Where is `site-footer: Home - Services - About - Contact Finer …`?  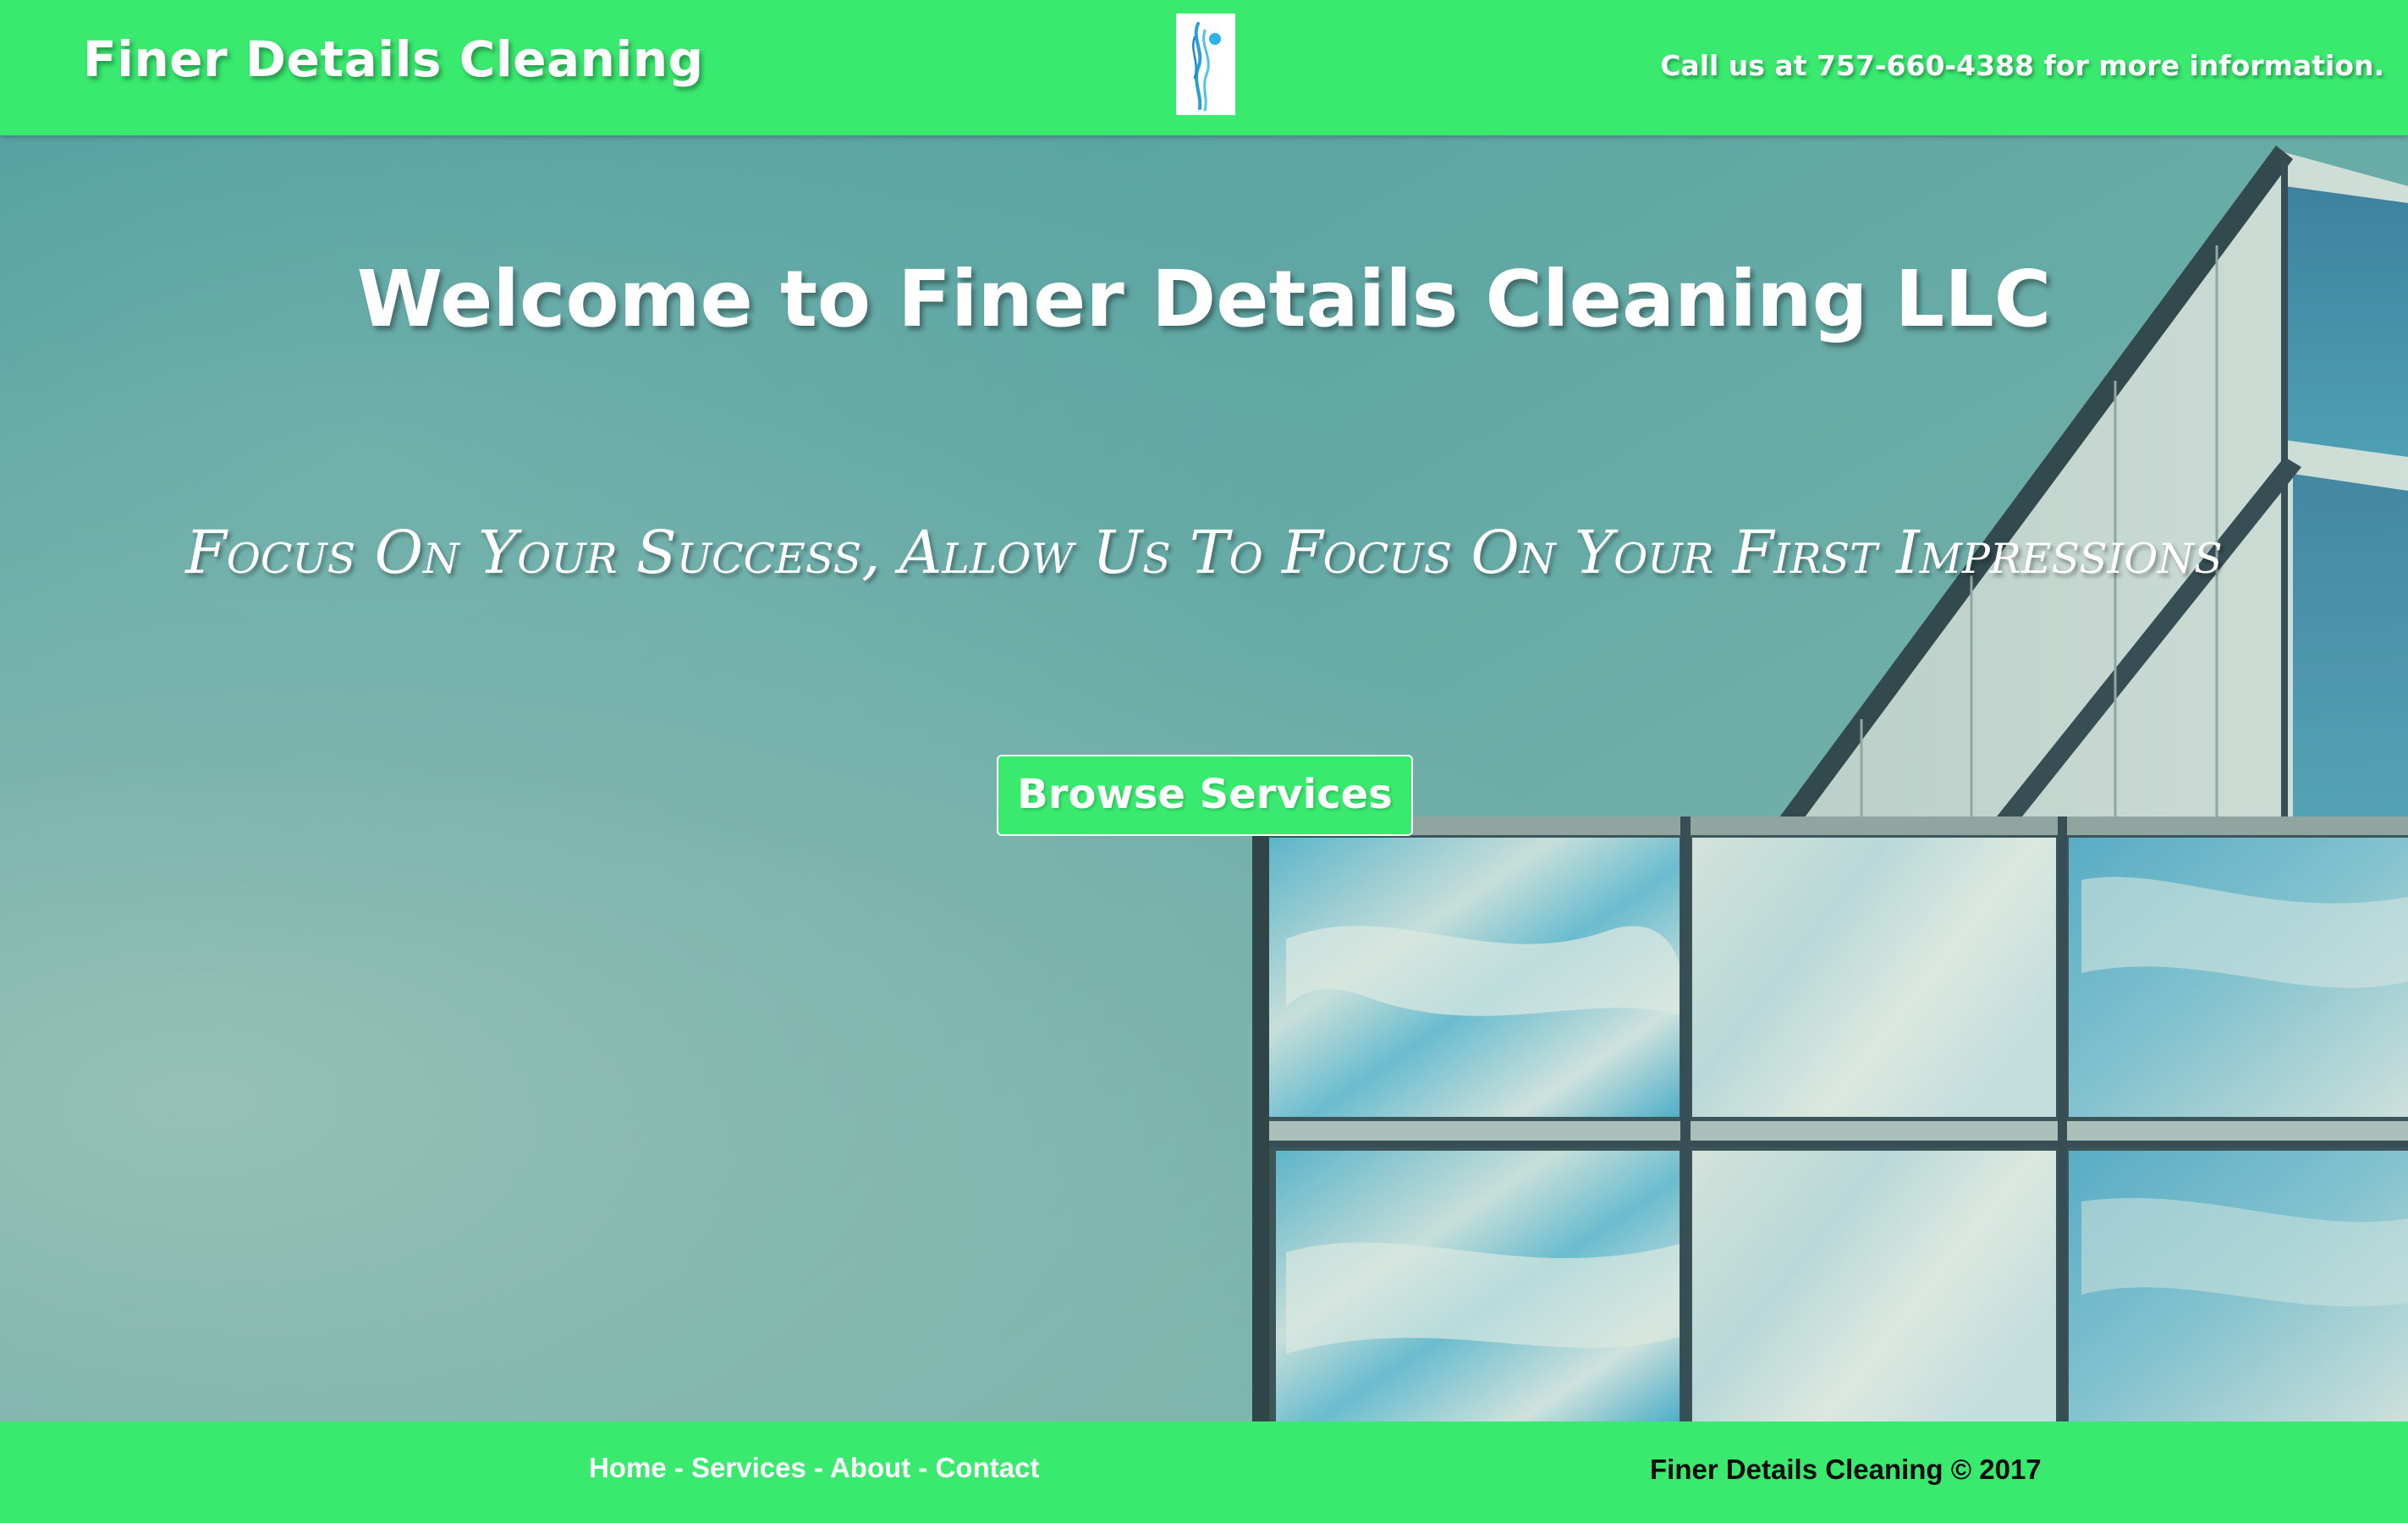
site-footer: Home - Services - About - Contact Finer … is located at coordinates (1204, 1472).